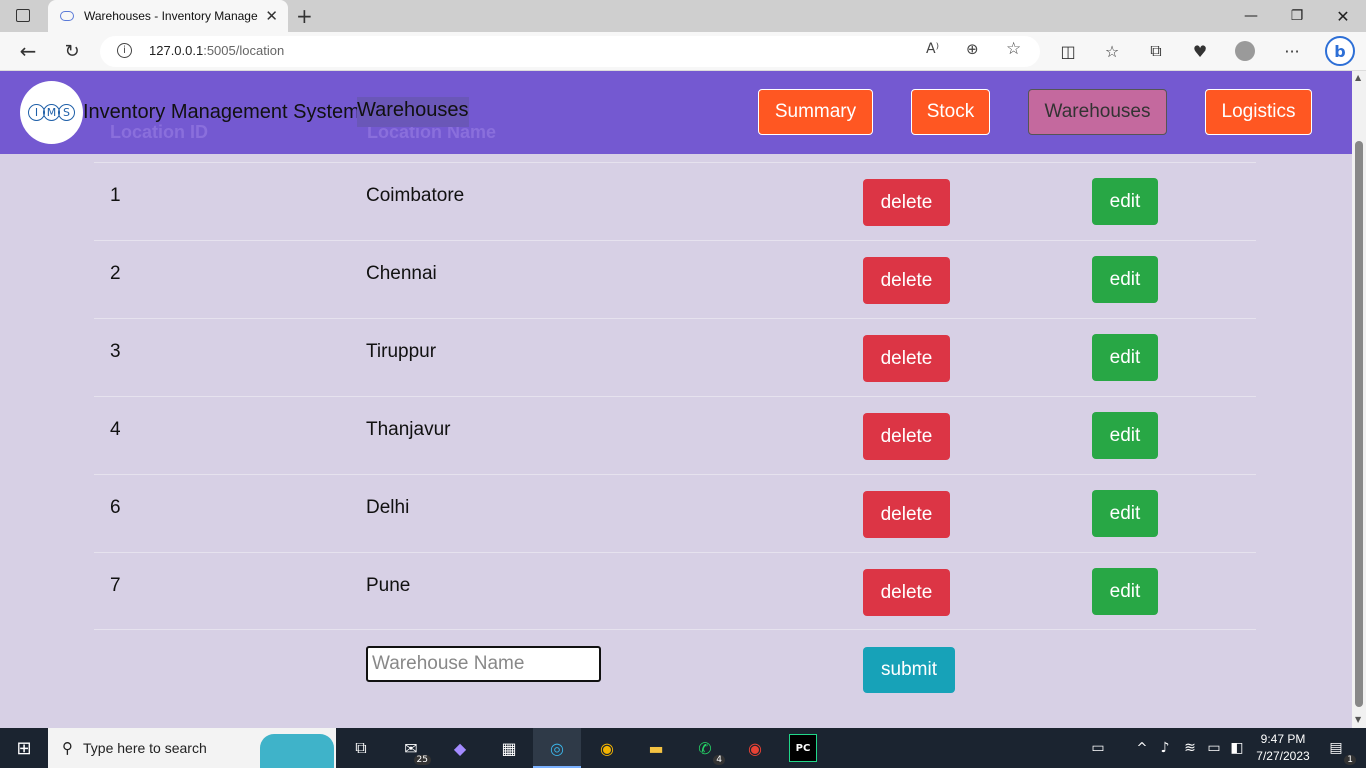 This screenshot has width=1366, height=768. What do you see at coordinates (755, 748) in the screenshot?
I see `chrome-profile-icon: ◉` at bounding box center [755, 748].